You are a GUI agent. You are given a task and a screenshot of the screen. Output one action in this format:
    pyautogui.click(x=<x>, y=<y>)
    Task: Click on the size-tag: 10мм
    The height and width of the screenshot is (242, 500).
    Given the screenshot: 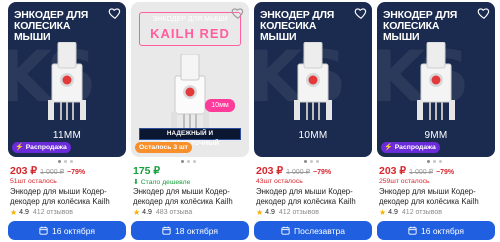 What is the action you would take?
    pyautogui.click(x=220, y=105)
    